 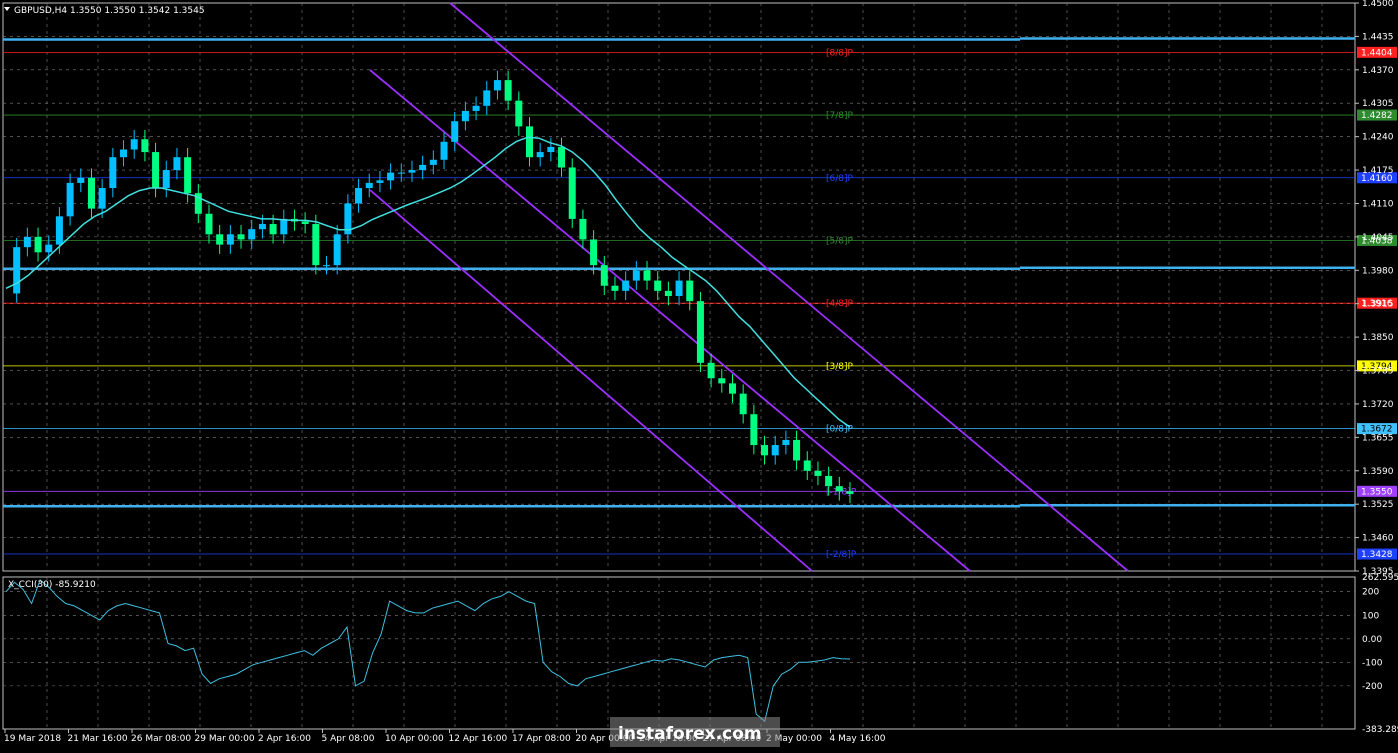 I want to click on price-tick-label: 1.4370, so click(x=1378, y=71).